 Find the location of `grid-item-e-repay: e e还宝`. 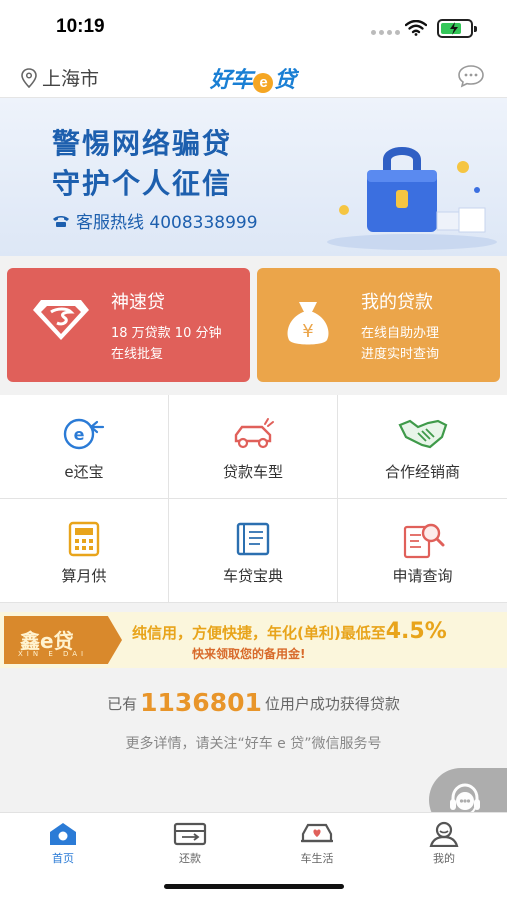

grid-item-e-repay: e e还宝 is located at coordinates (84, 447).